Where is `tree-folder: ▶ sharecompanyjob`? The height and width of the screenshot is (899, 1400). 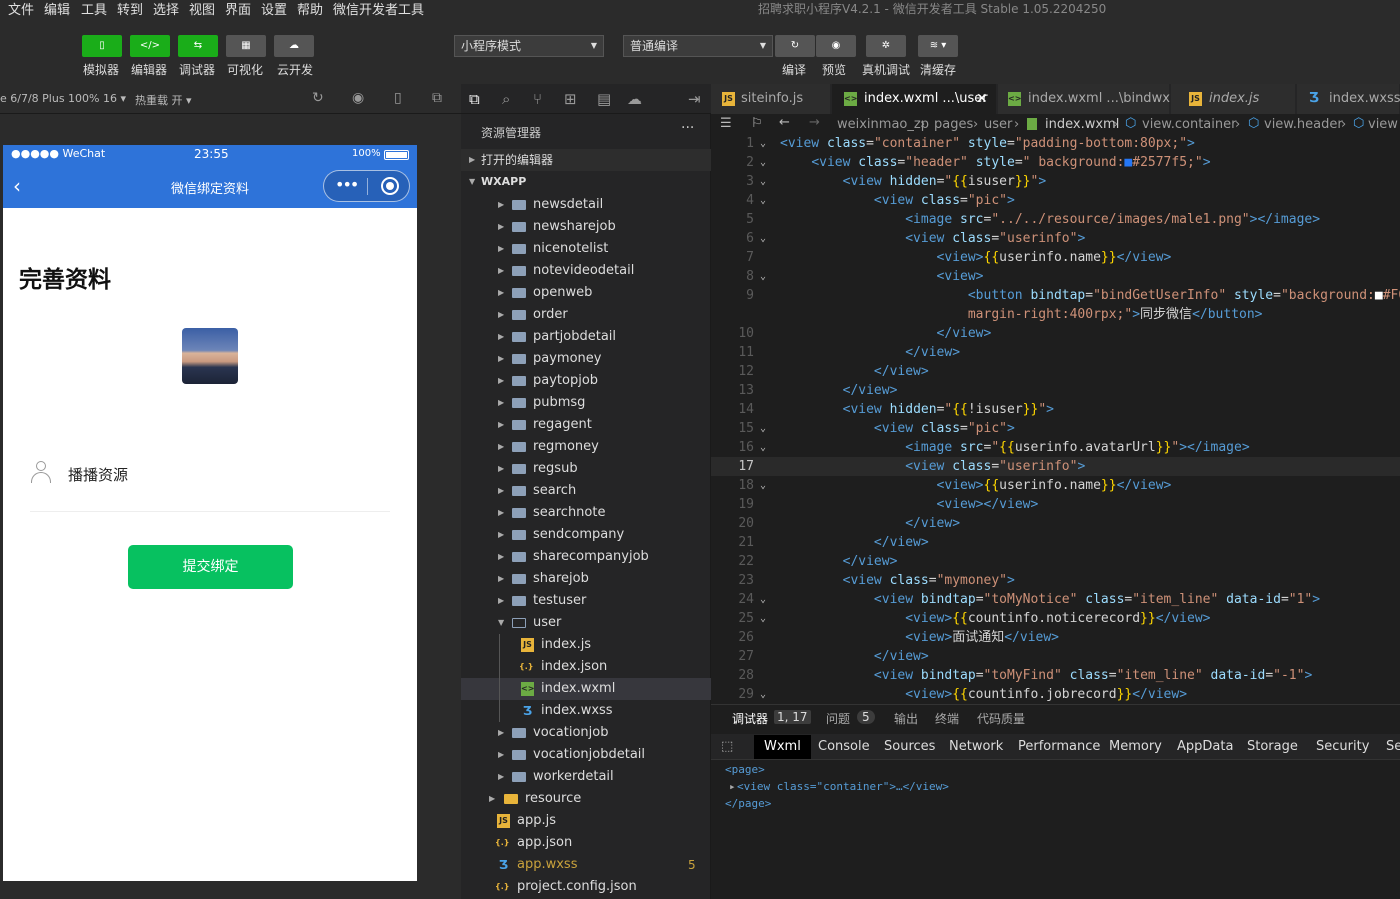
tree-folder: ▶ sharecompanyjob is located at coordinates (586, 557).